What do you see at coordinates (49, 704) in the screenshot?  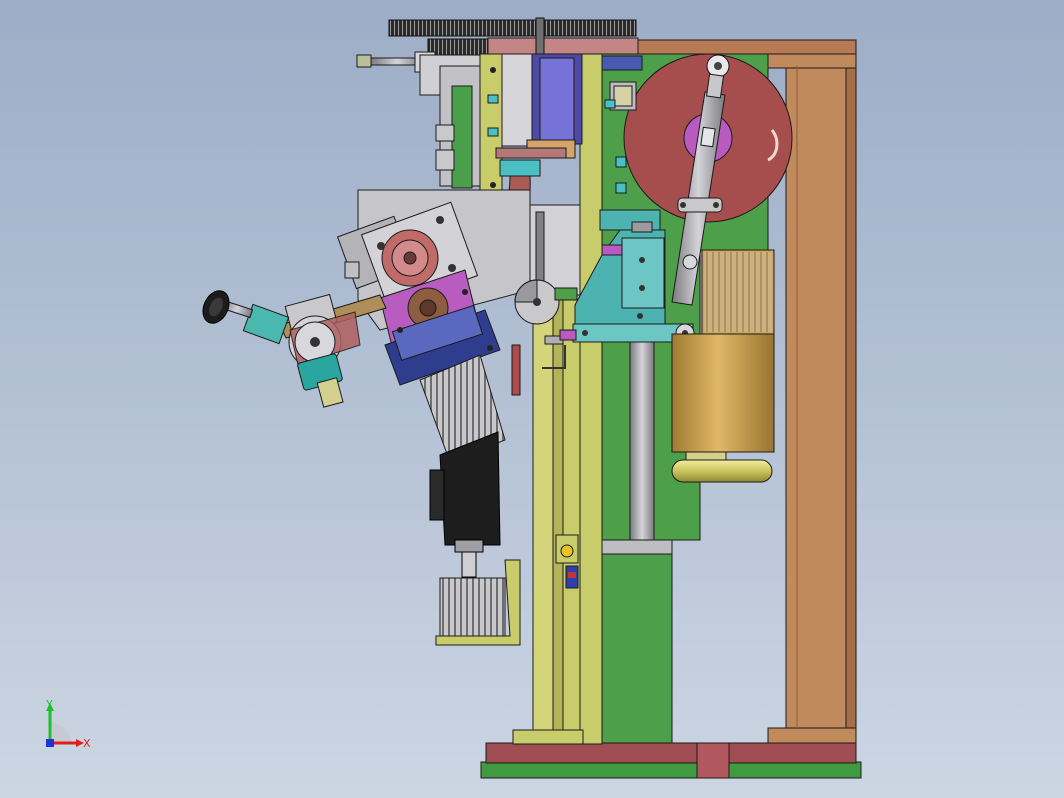 I see `y-axis-label: Y` at bounding box center [49, 704].